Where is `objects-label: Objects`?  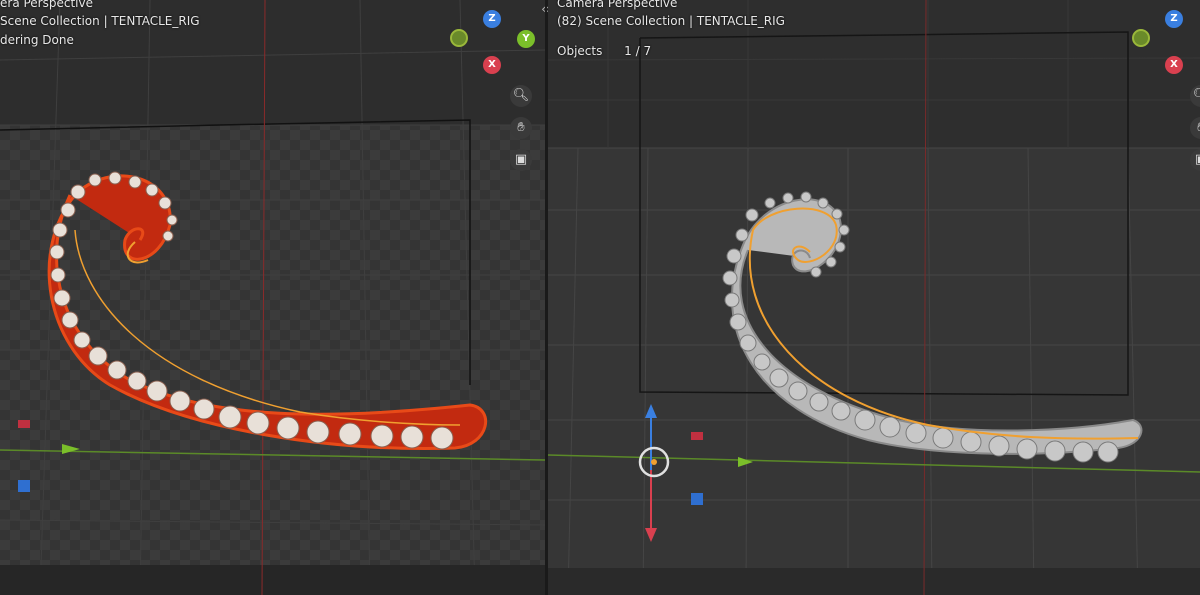 objects-label: Objects is located at coordinates (580, 51).